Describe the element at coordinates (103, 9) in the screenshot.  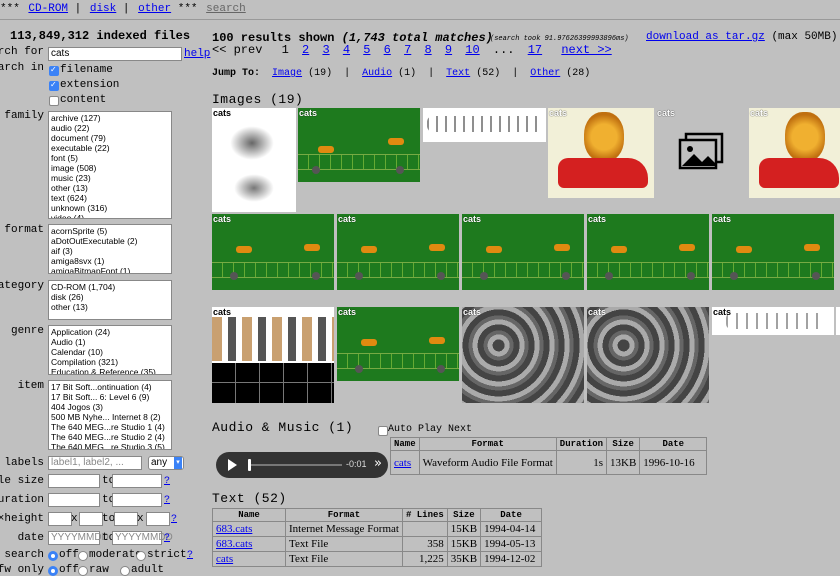
I see `nav-link-disk: disk` at that location.